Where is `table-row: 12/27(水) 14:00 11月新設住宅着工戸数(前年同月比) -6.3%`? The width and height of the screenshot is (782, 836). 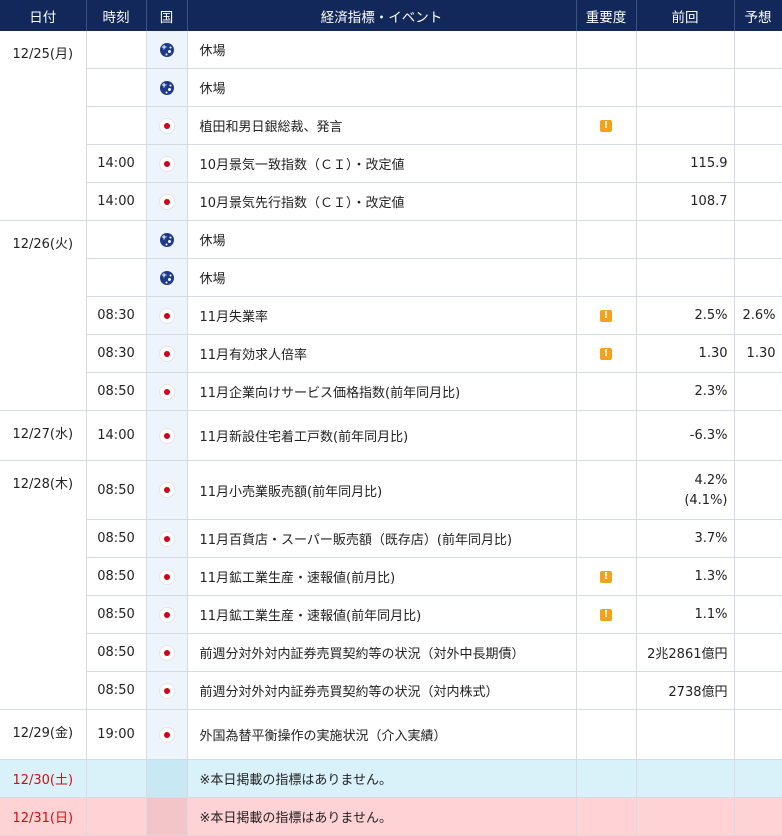 table-row: 12/27(水) 14:00 11月新設住宅着工戸数(前年同月比) -6.3% is located at coordinates (391, 435).